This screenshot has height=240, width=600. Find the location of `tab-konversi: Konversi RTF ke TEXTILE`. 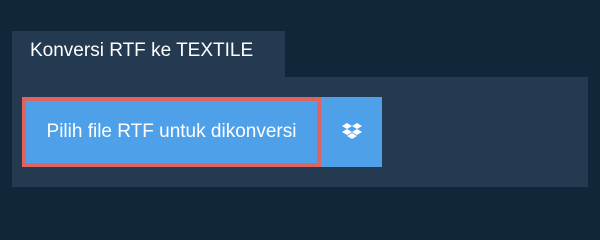

tab-konversi: Konversi RTF ke TEXTILE is located at coordinates (148, 54).